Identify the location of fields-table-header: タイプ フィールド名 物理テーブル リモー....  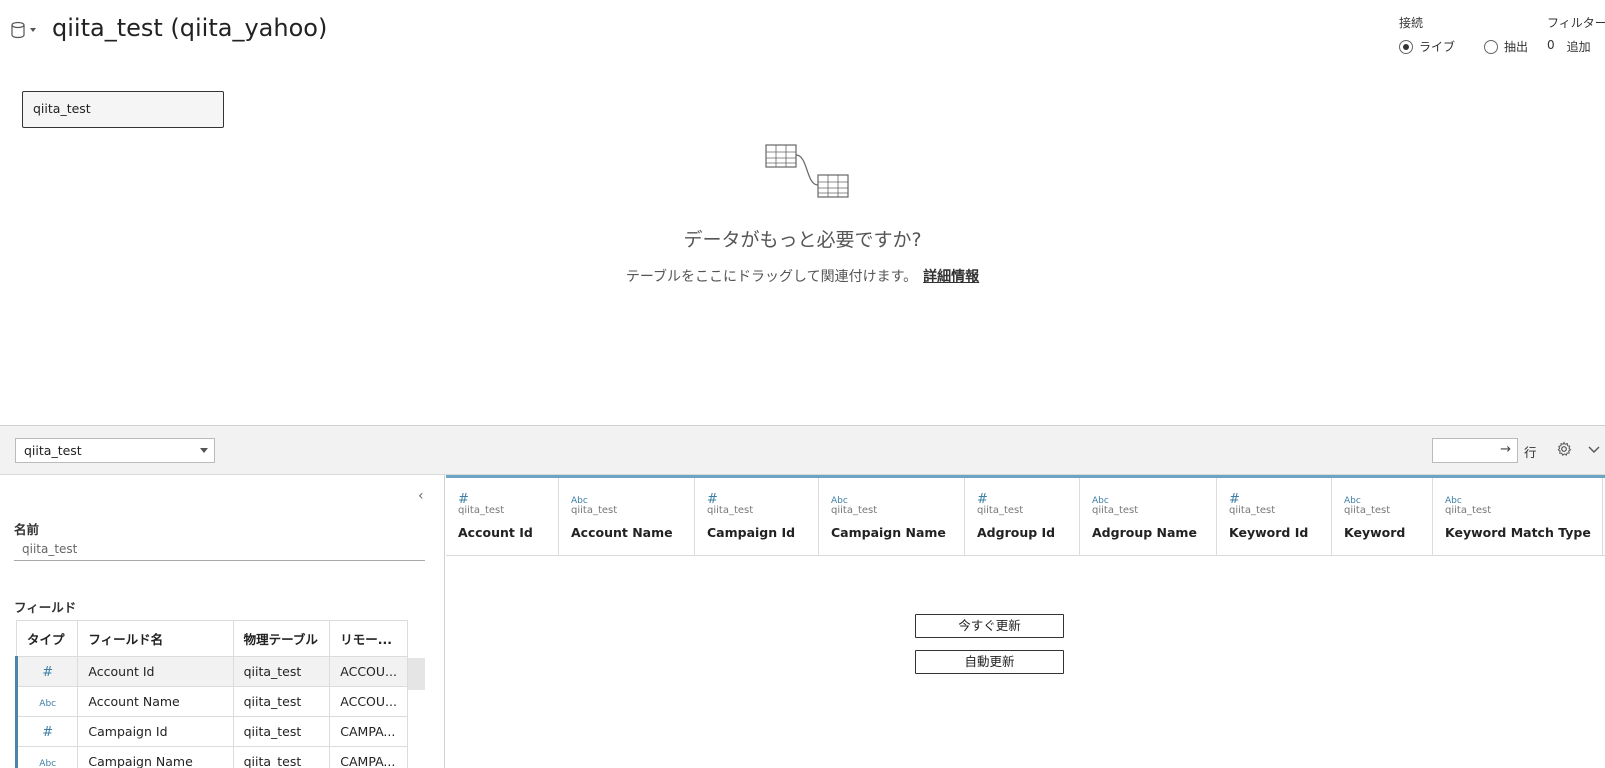
(211, 638).